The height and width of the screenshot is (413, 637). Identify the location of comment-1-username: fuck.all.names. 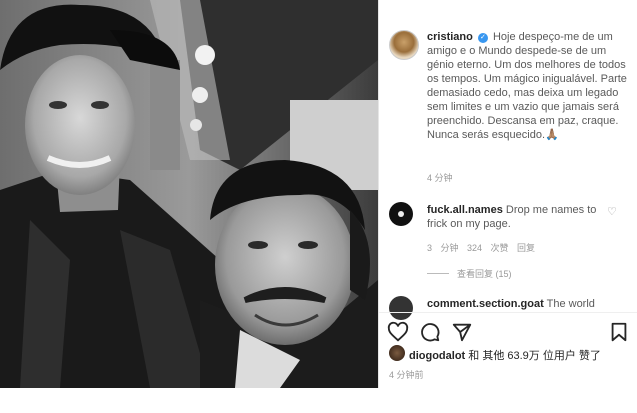
(465, 210).